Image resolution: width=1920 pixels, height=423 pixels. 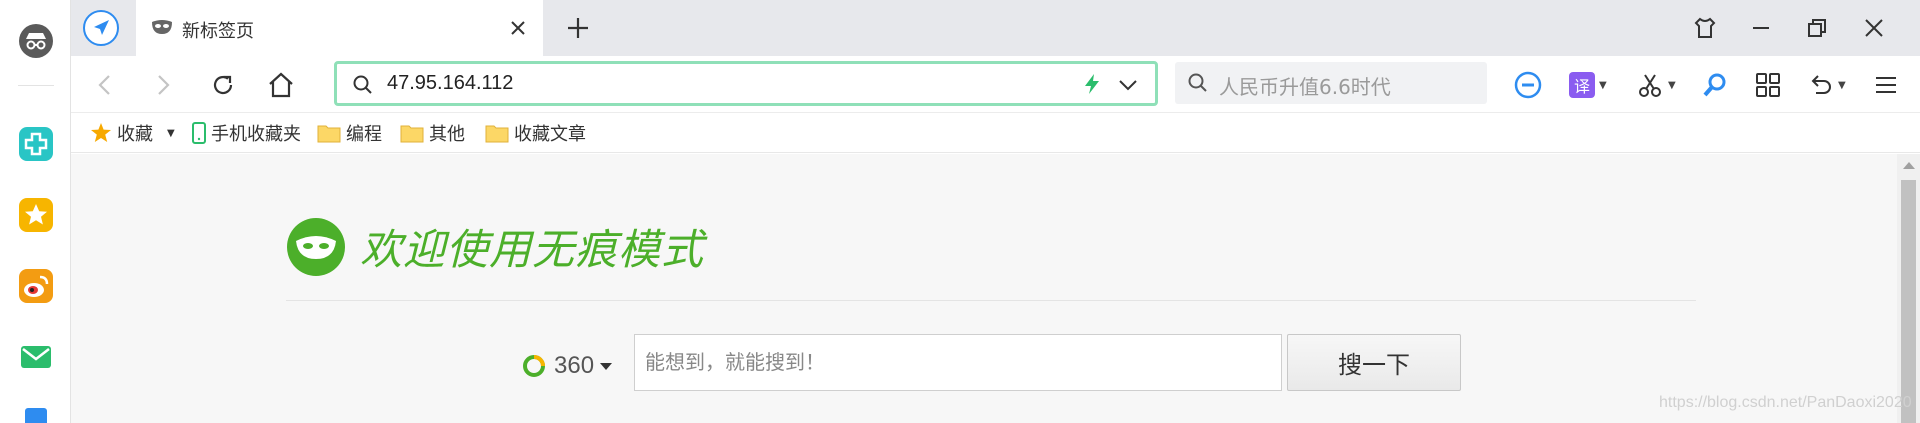 I want to click on apps-grid-icon, so click(x=1768, y=85).